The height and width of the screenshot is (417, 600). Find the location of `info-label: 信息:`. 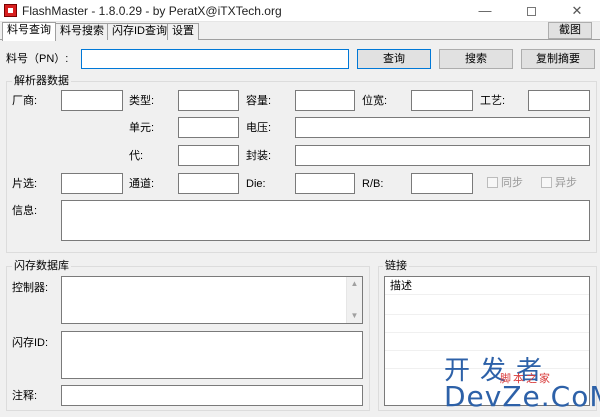

info-label: 信息: is located at coordinates (25, 211).